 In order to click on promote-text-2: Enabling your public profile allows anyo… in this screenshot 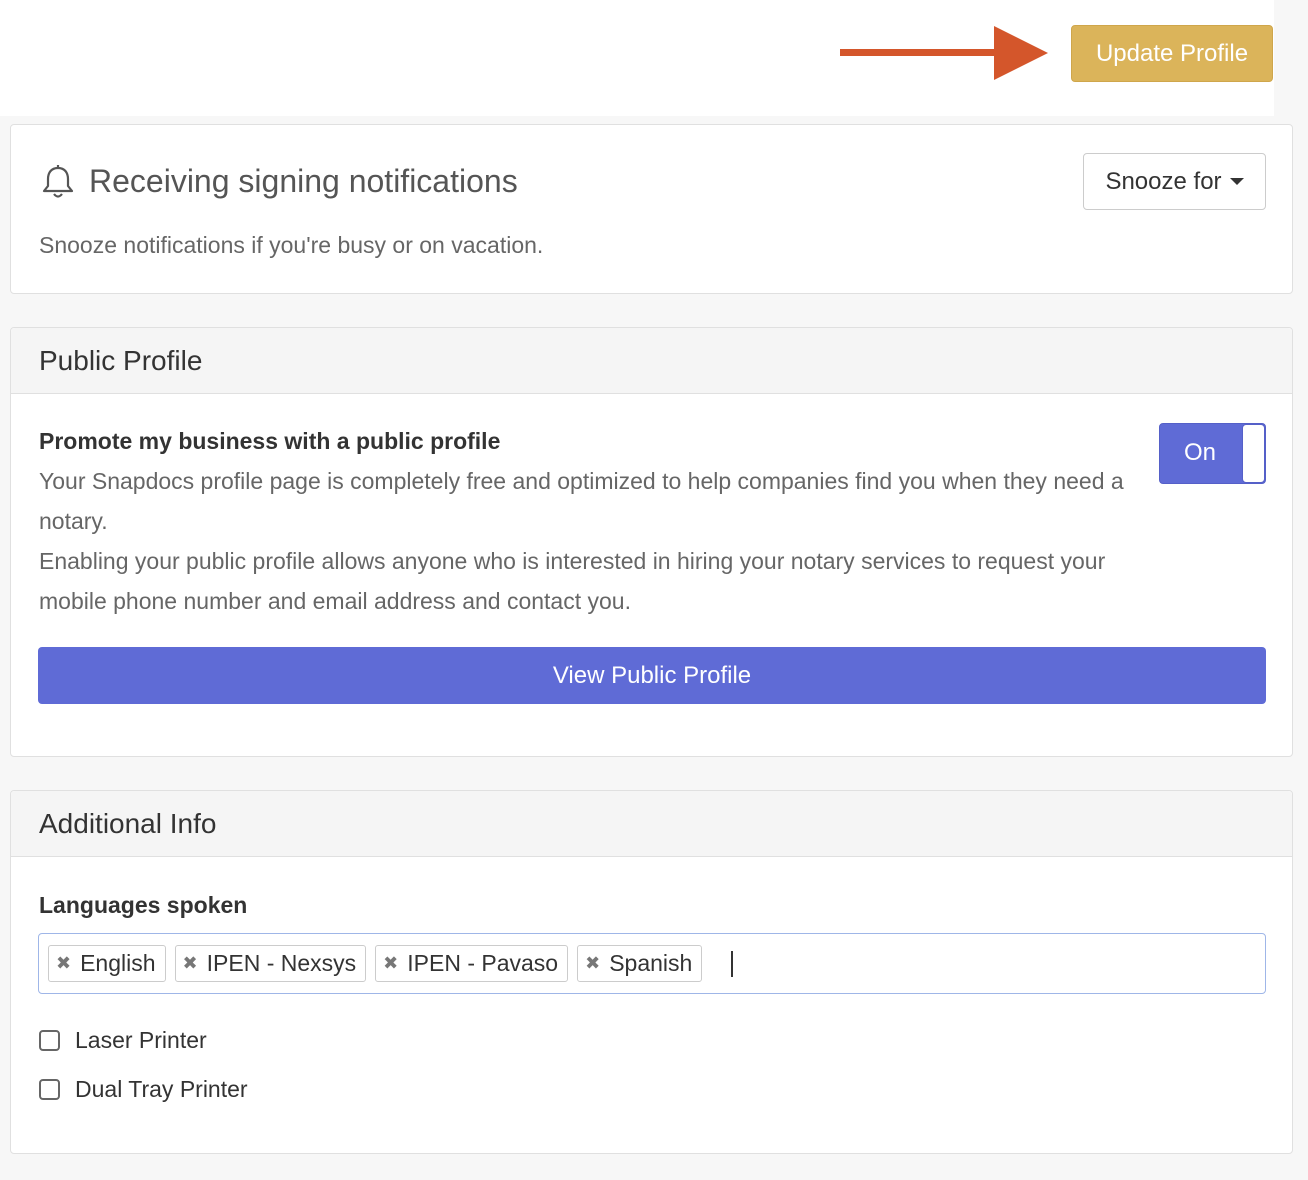, I will do `click(572, 581)`.